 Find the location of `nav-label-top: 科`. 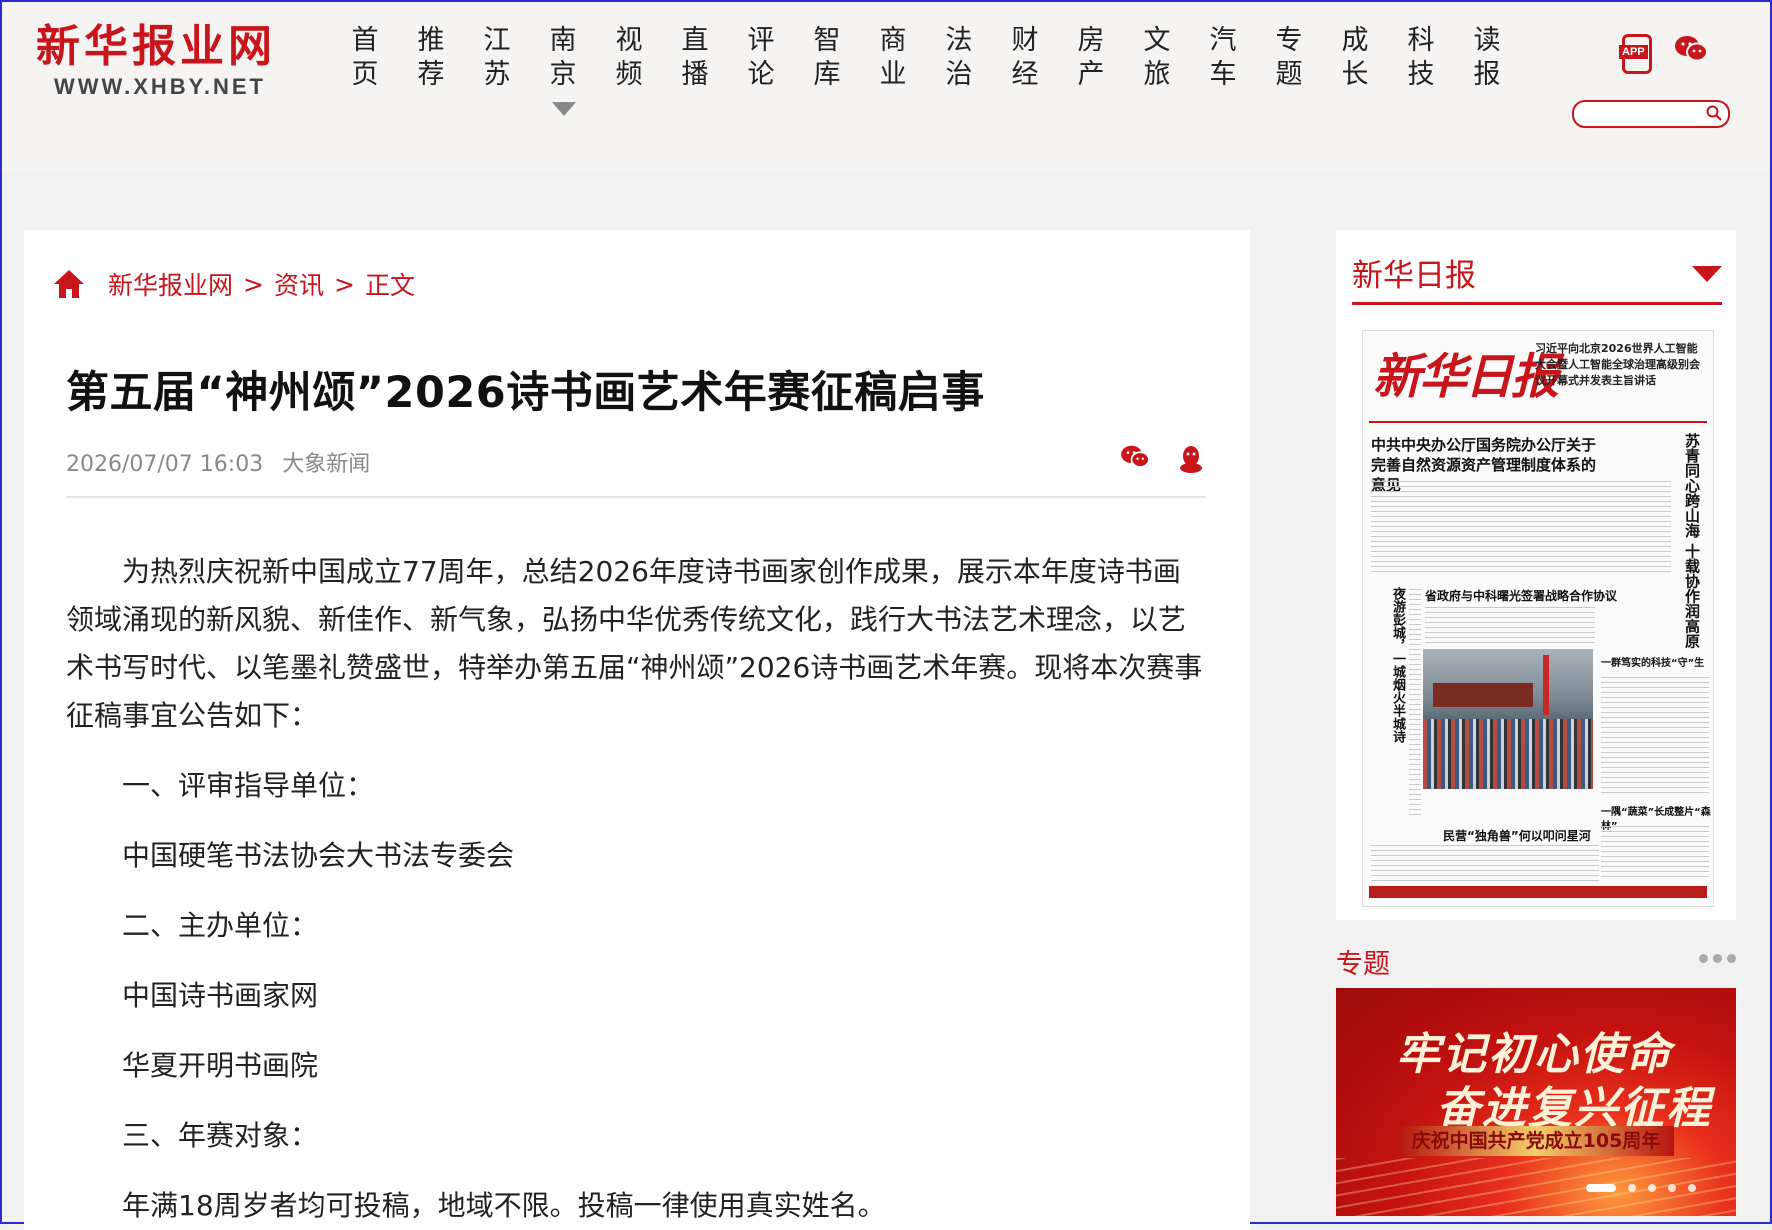

nav-label-top: 科 is located at coordinates (1421, 40).